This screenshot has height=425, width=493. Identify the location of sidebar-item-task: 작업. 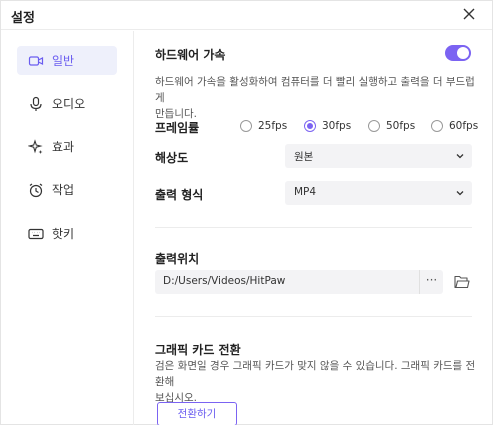
(67, 189).